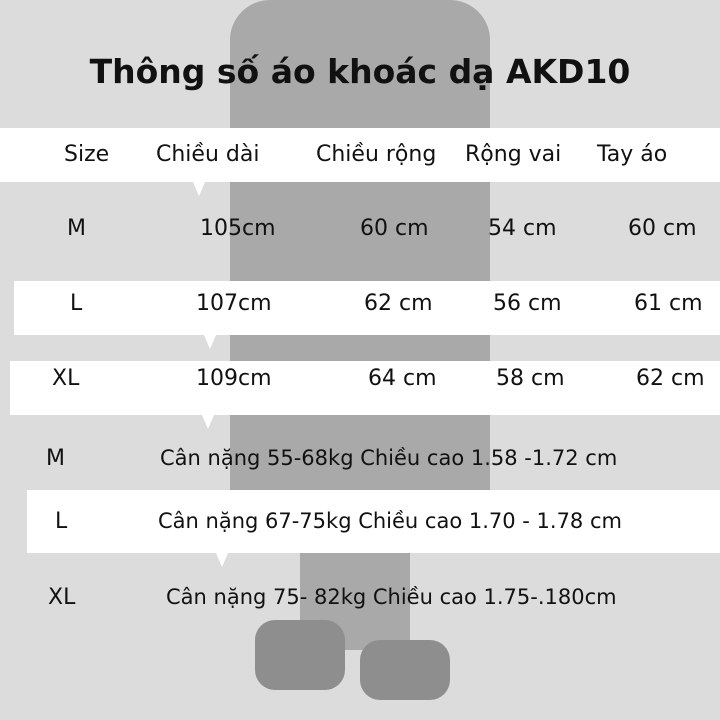 This screenshot has height=720, width=720. What do you see at coordinates (360, 71) in the screenshot?
I see `chart-title: Thông số áo khoác dạ AKD10` at bounding box center [360, 71].